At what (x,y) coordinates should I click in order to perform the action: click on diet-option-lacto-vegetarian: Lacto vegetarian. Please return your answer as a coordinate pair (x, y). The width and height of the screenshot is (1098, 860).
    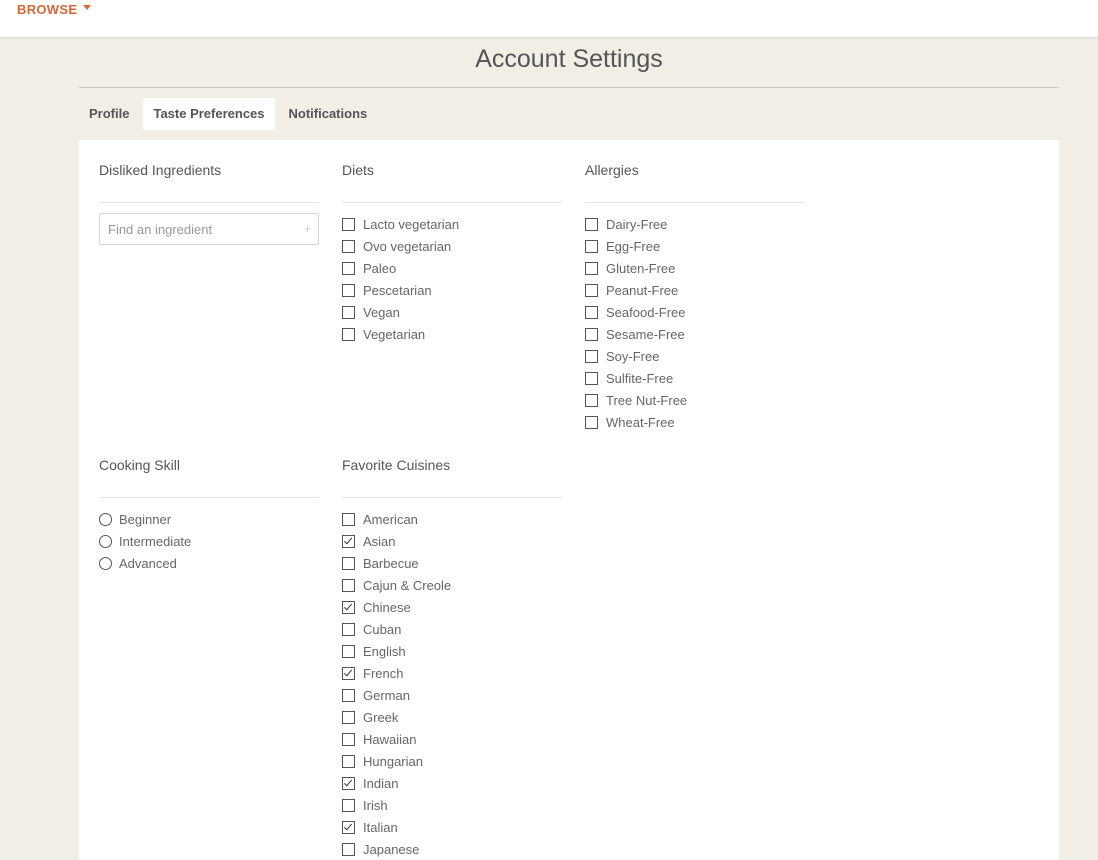
    Looking at the image, I should click on (452, 224).